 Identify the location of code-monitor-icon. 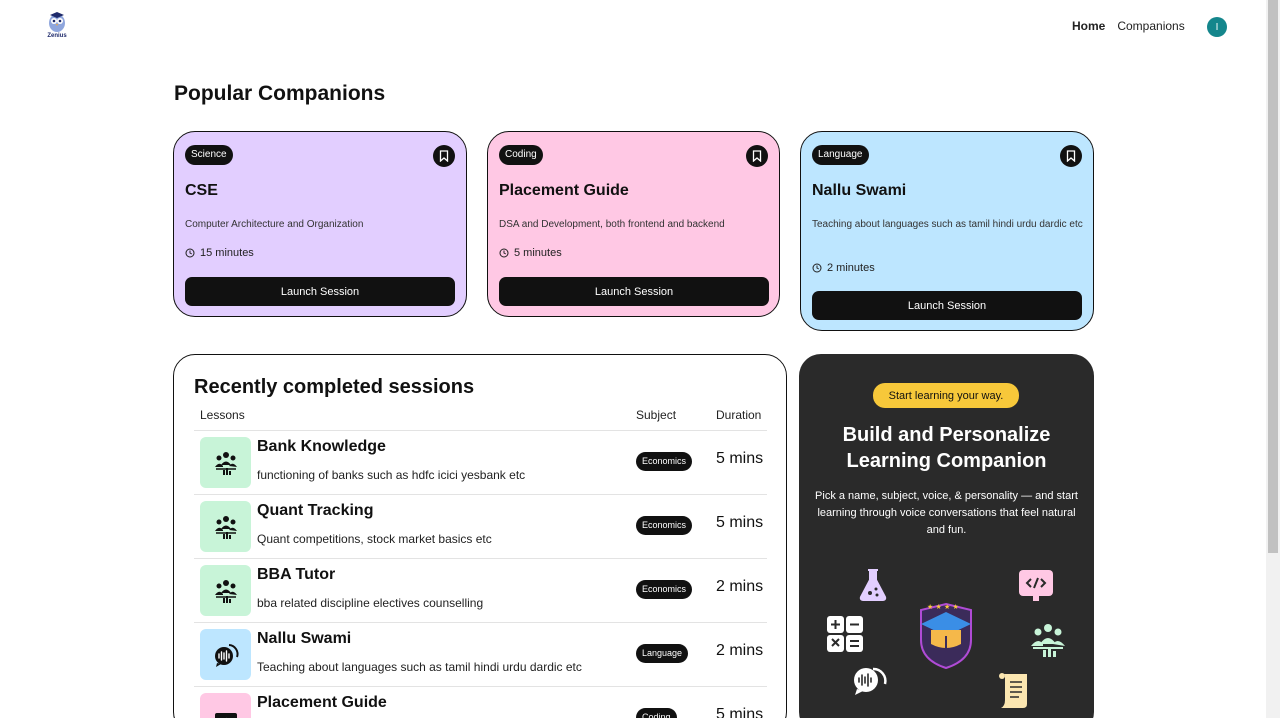
(1036, 585).